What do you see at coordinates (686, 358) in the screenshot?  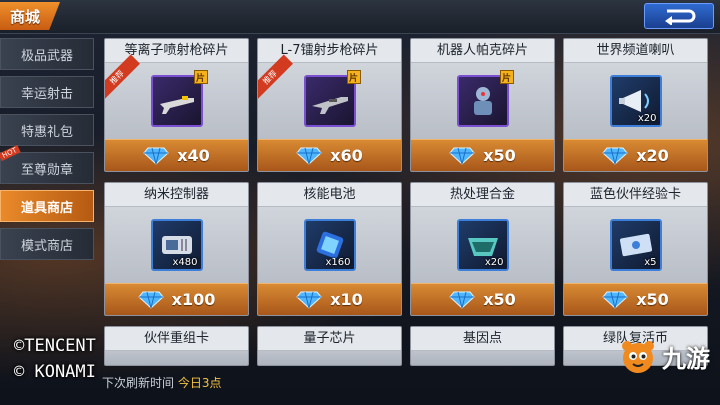 I see `jiuyou-brand-text: 九游` at bounding box center [686, 358].